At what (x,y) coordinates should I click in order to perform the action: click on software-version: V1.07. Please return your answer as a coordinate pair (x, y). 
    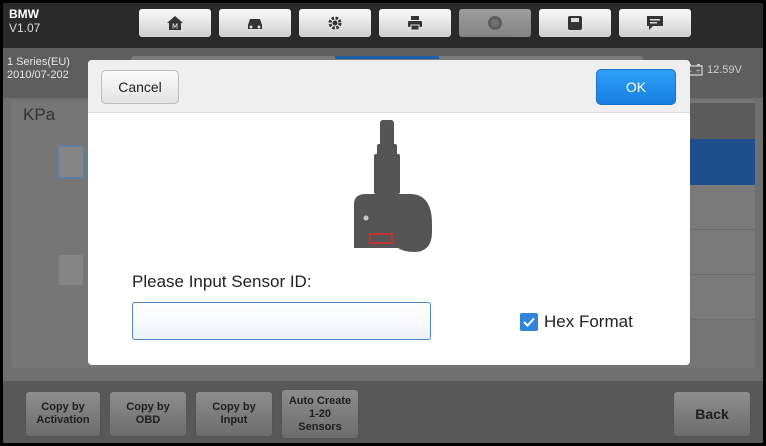
    Looking at the image, I should click on (25, 28).